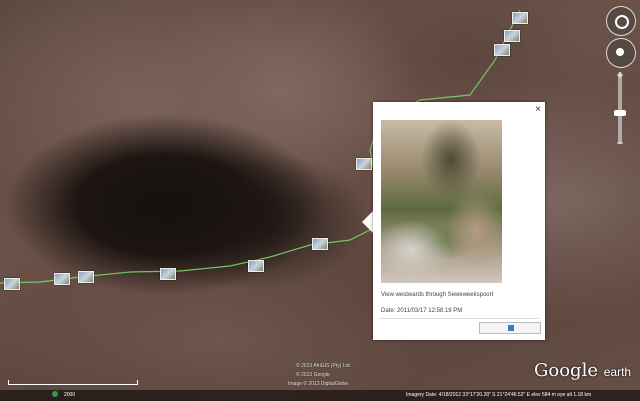  Describe the element at coordinates (617, 372) in the screenshot. I see `logo-sub: earth` at that location.